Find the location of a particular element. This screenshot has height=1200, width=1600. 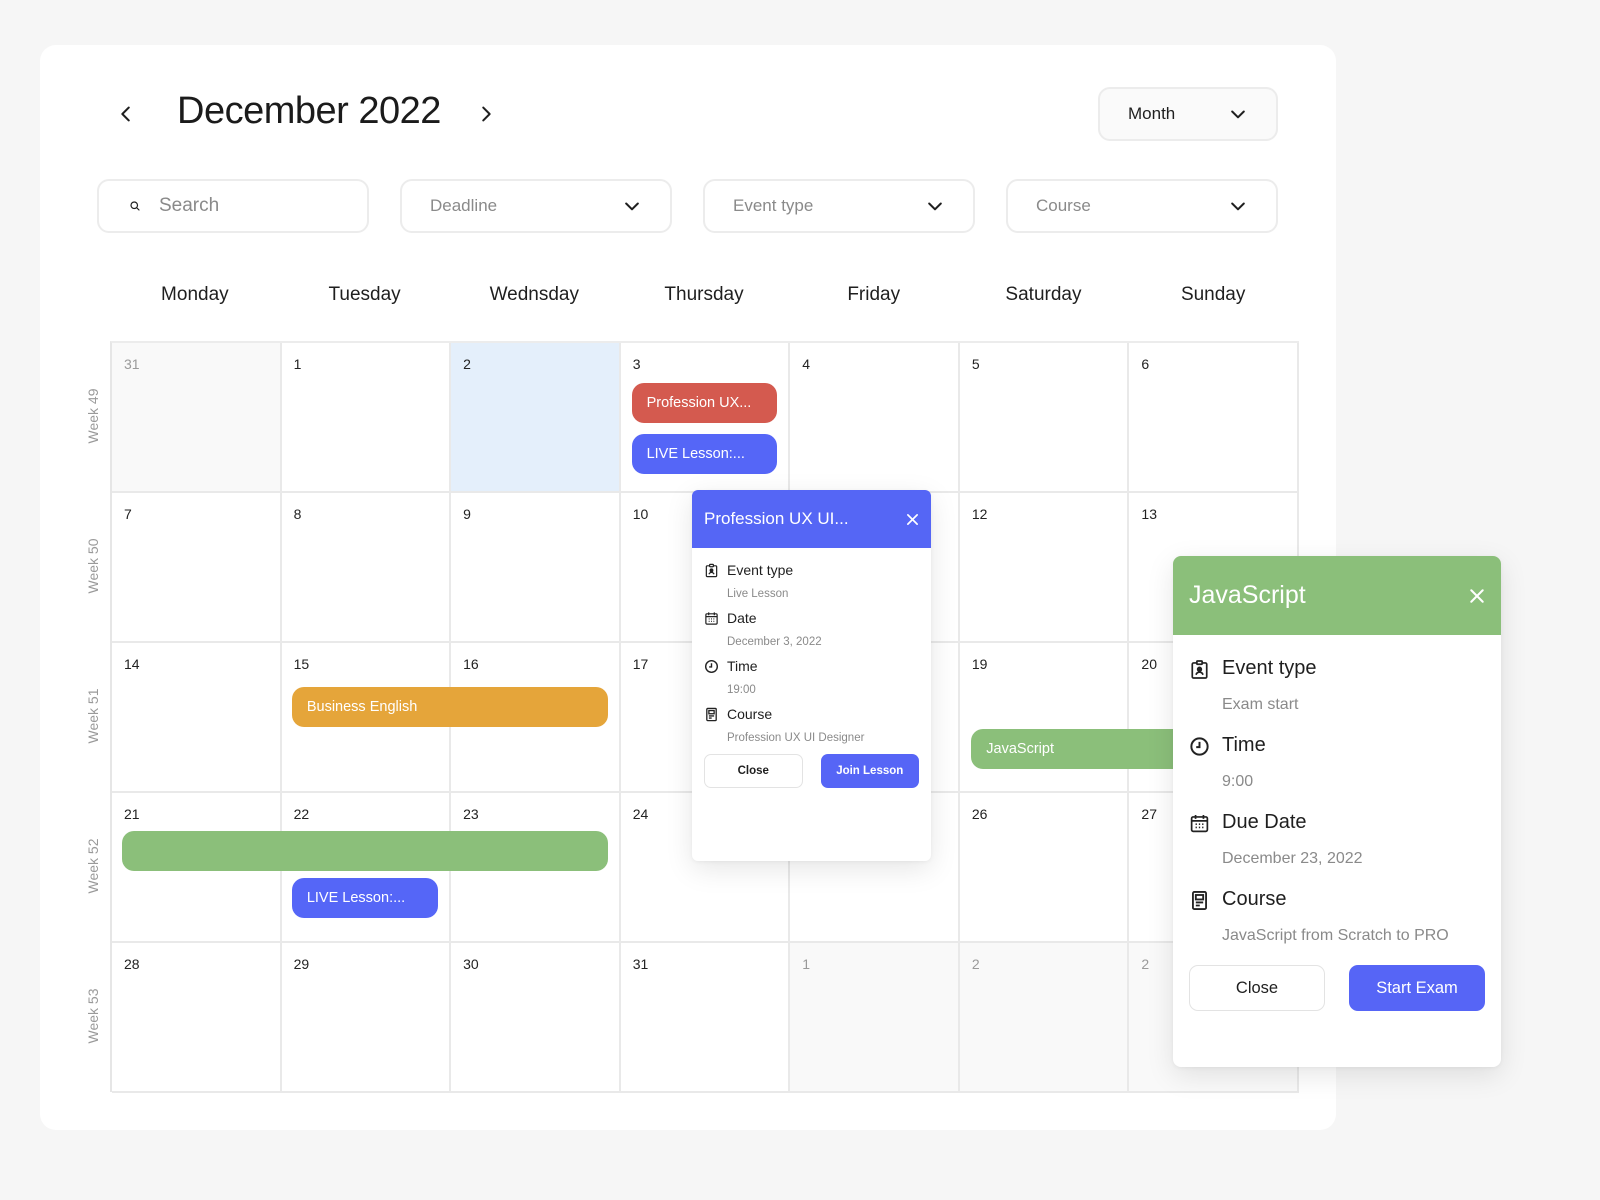

day-cell: 29 is located at coordinates (366, 1018).